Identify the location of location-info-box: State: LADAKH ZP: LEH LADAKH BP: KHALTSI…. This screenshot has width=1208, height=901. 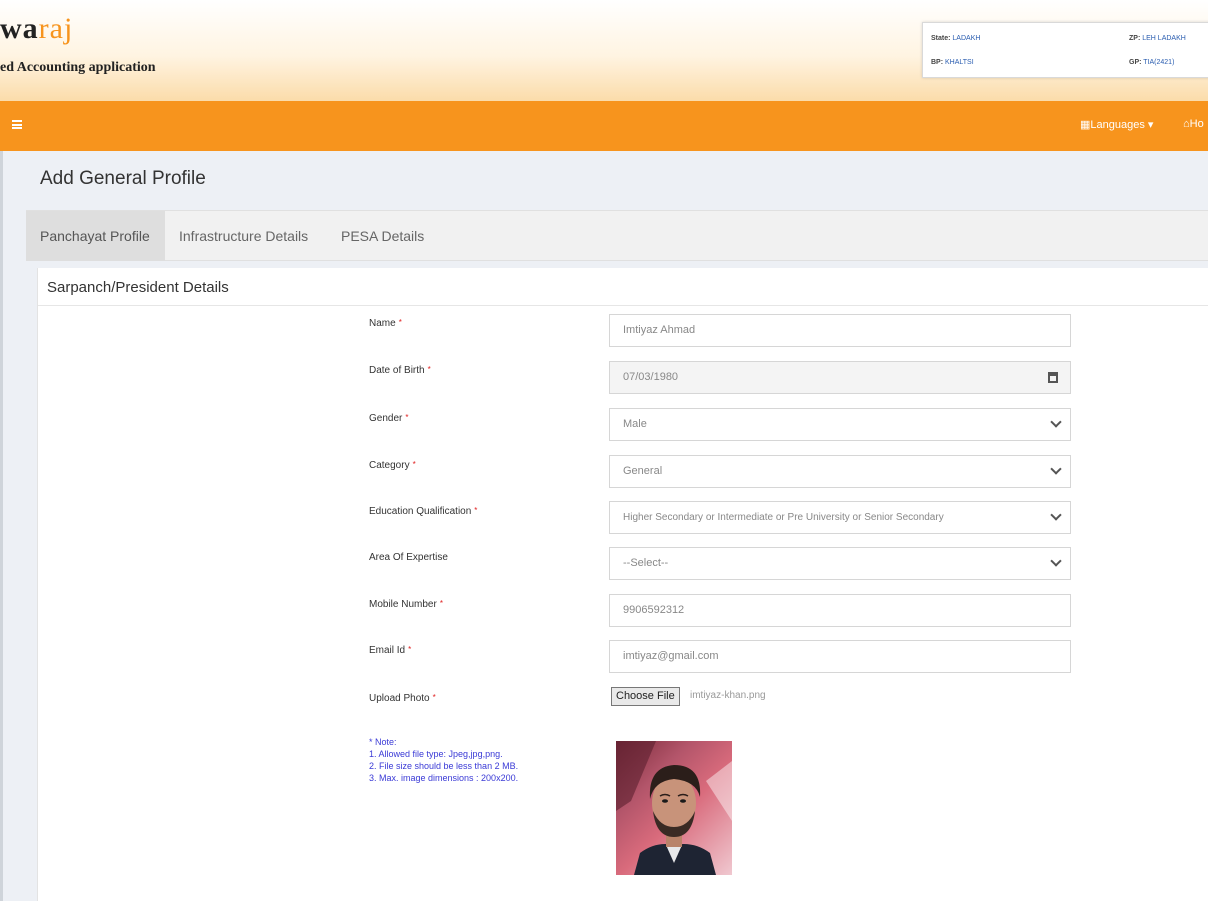
(1065, 50).